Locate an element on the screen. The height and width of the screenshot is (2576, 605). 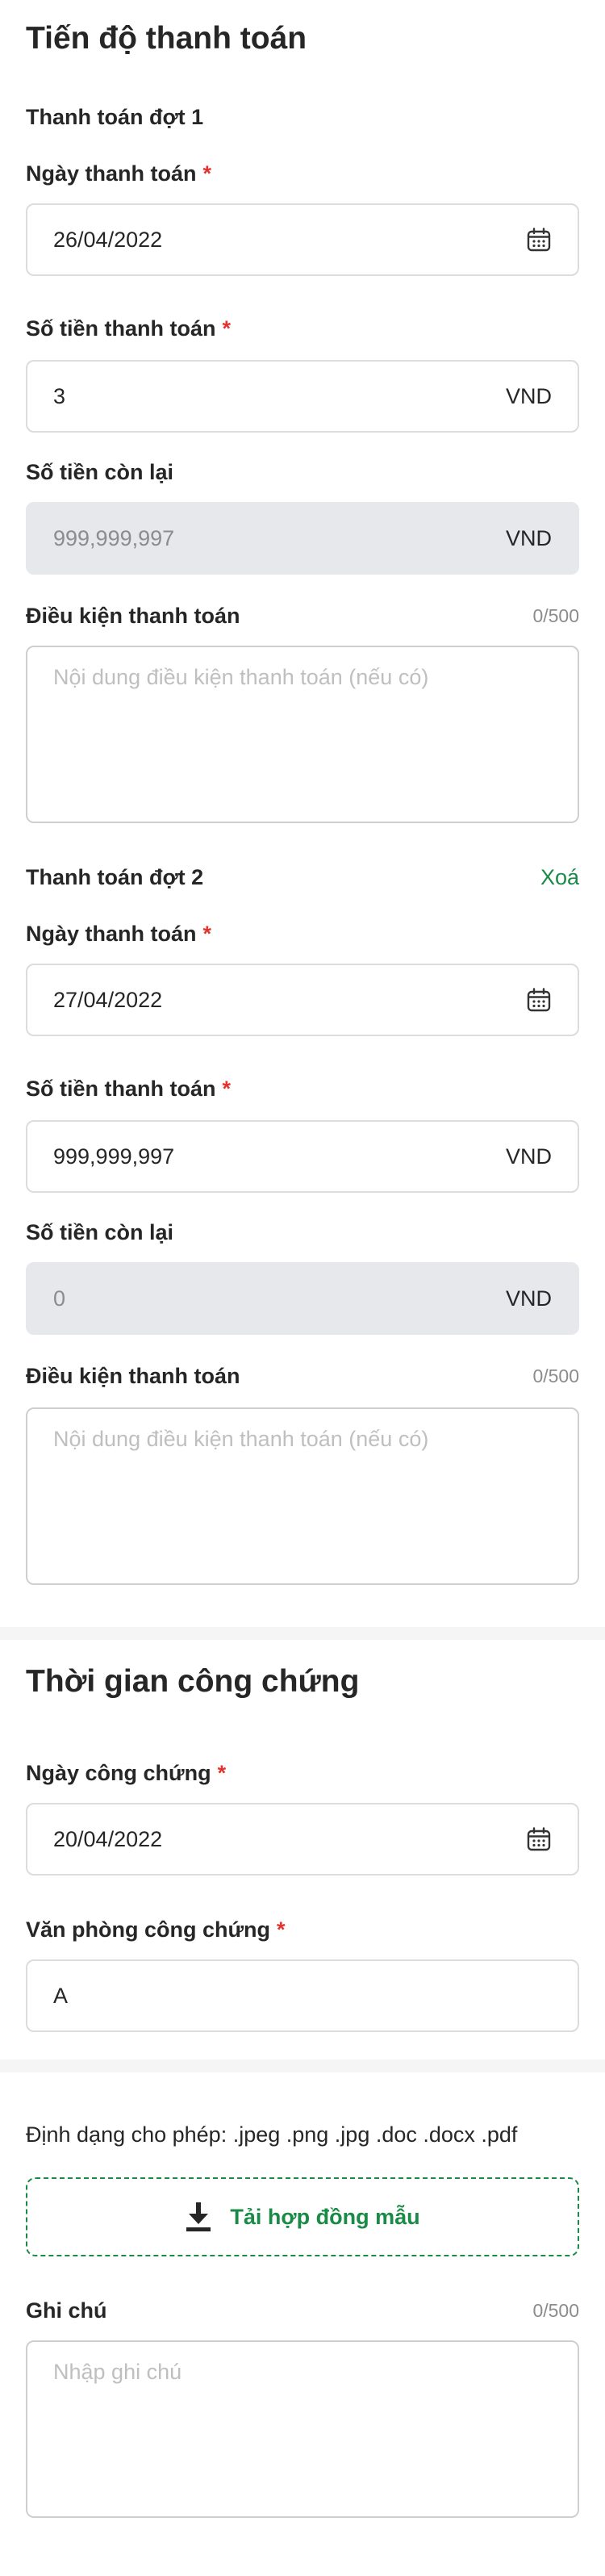
payment-date-value: 26/04/2022 is located at coordinates (108, 240).